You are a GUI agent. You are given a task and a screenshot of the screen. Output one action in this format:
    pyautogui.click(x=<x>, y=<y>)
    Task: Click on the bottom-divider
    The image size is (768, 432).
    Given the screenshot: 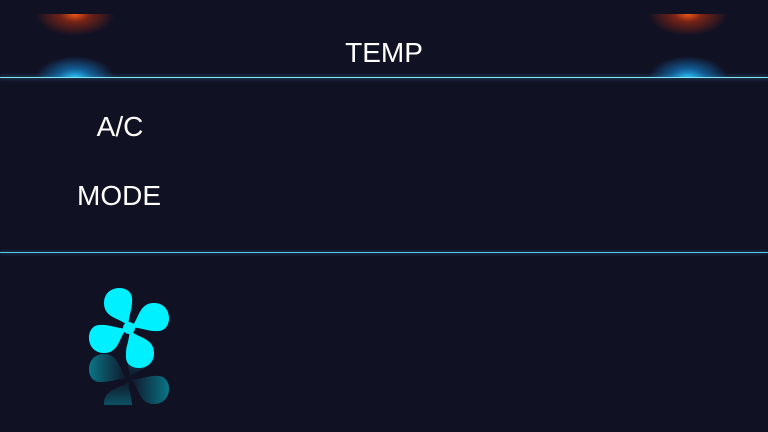 What is the action you would take?
    pyautogui.click(x=384, y=252)
    